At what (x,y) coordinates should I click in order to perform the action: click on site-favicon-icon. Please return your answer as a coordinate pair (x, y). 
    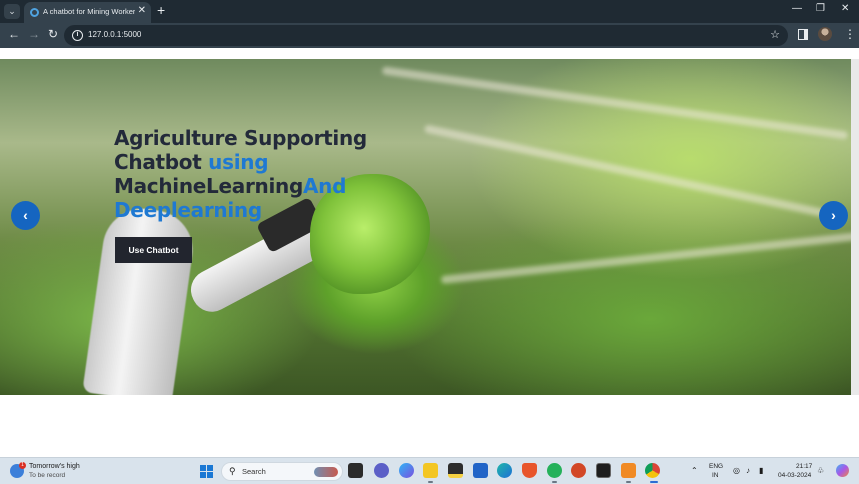
    Looking at the image, I should click on (34, 12).